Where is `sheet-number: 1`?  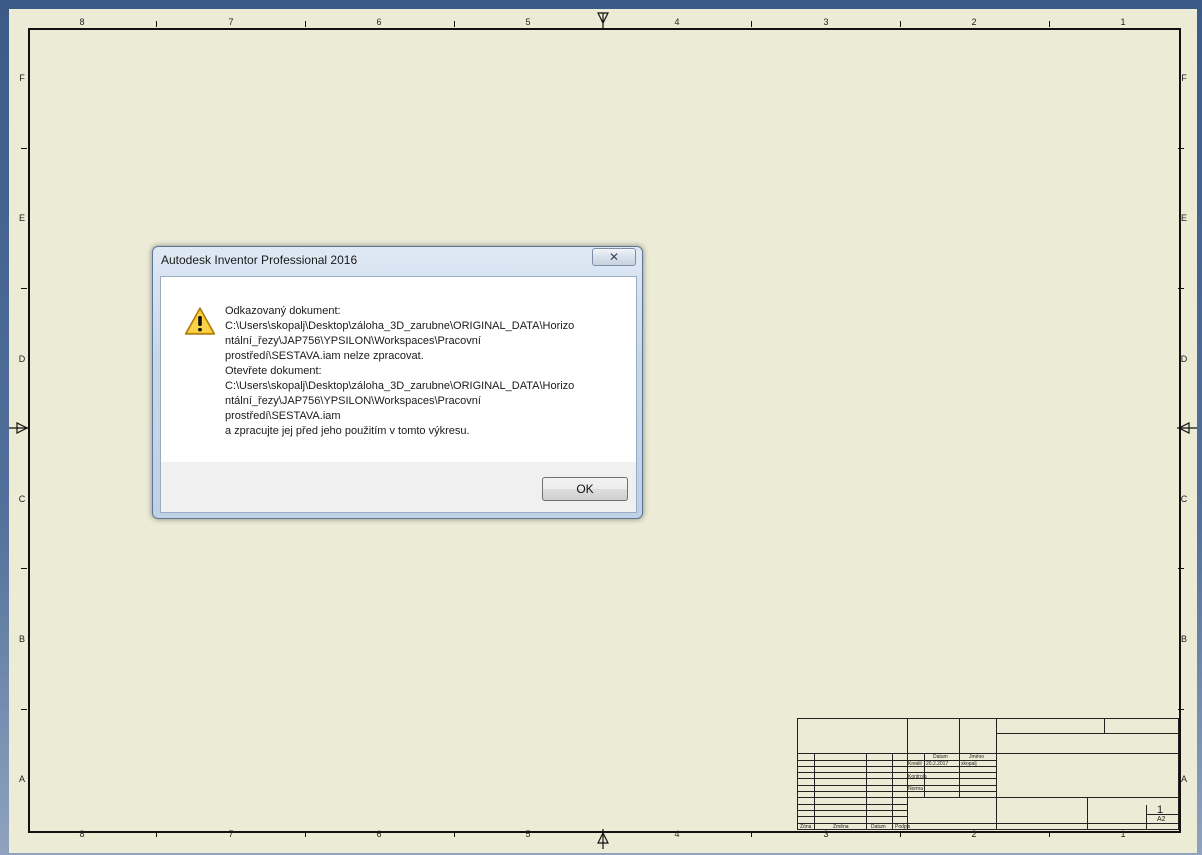
sheet-number: 1 is located at coordinates (1160, 810).